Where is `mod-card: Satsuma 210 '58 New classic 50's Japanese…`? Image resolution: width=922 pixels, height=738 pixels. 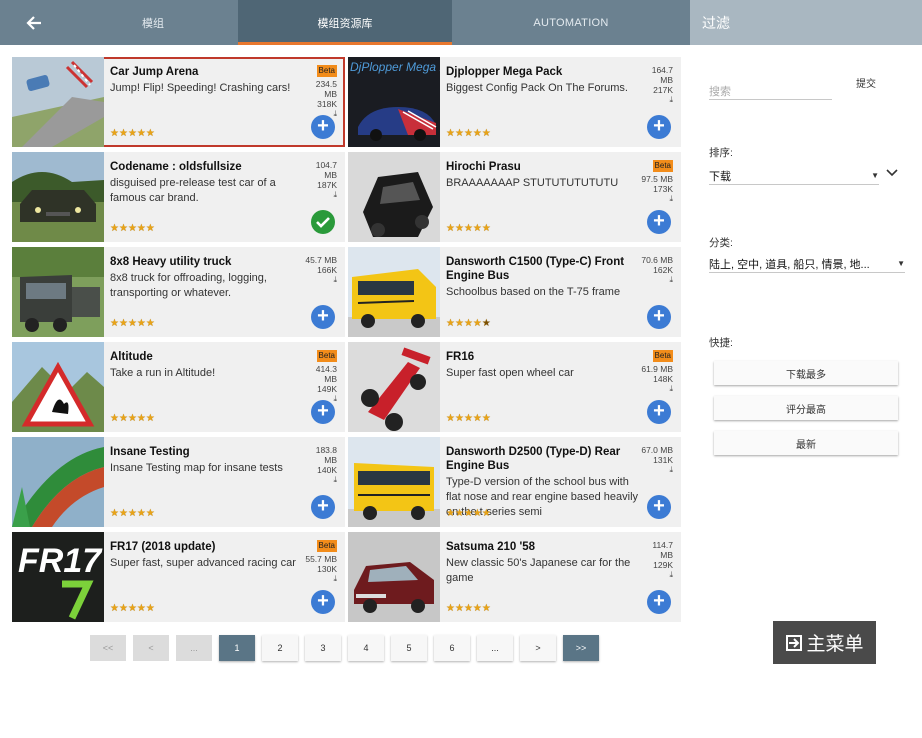
mod-card: Satsuma 210 '58 New classic 50's Japanese… is located at coordinates (514, 577).